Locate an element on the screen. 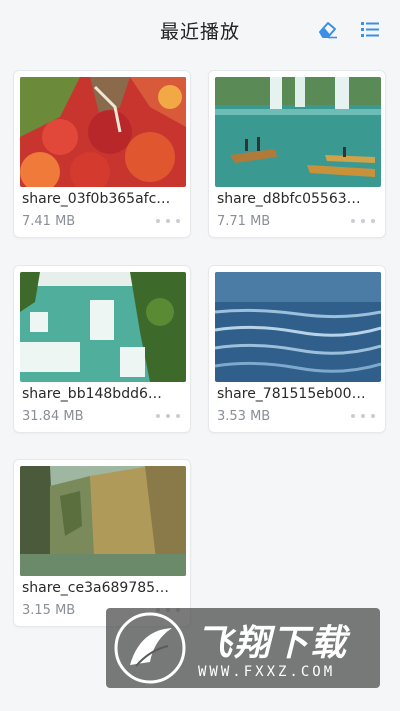 The image size is (400, 711). top-bar: 最近播放 is located at coordinates (200, 30).